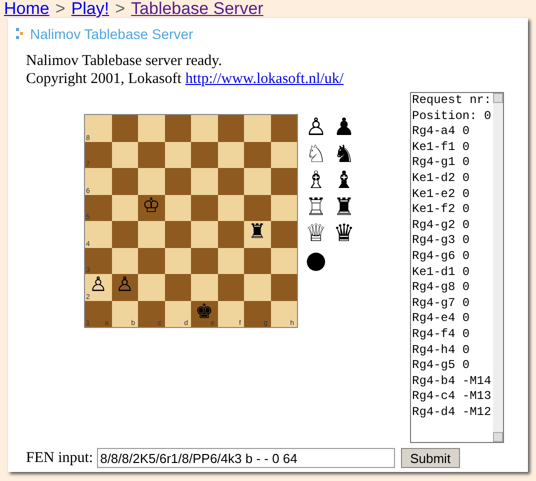 The width and height of the screenshot is (536, 481). Describe the element at coordinates (441, 226) in the screenshot. I see `result-line: Rg4-g2 0` at that location.